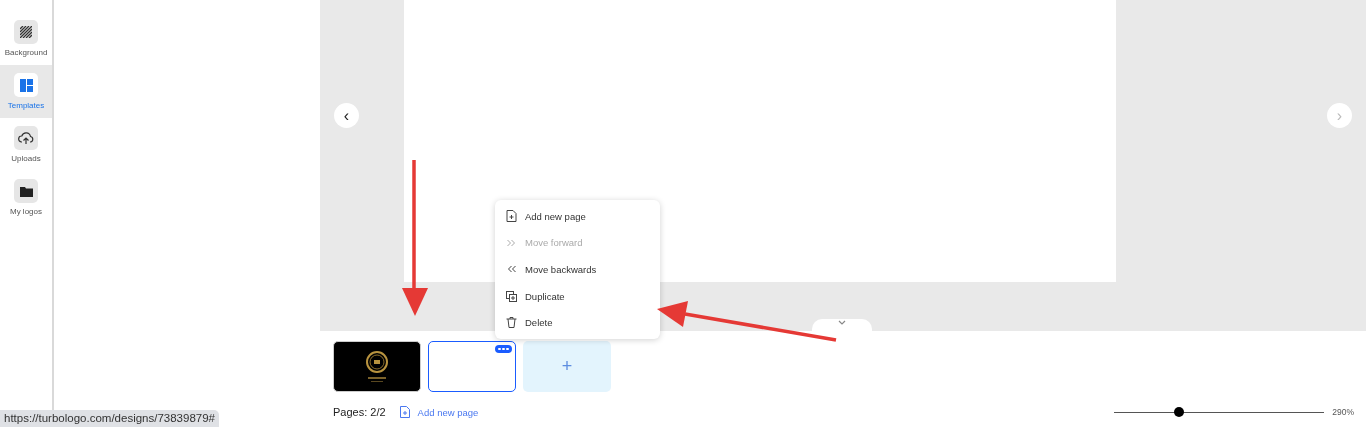 This screenshot has width=1366, height=427. What do you see at coordinates (511, 323) in the screenshot?
I see `trash-icon` at bounding box center [511, 323].